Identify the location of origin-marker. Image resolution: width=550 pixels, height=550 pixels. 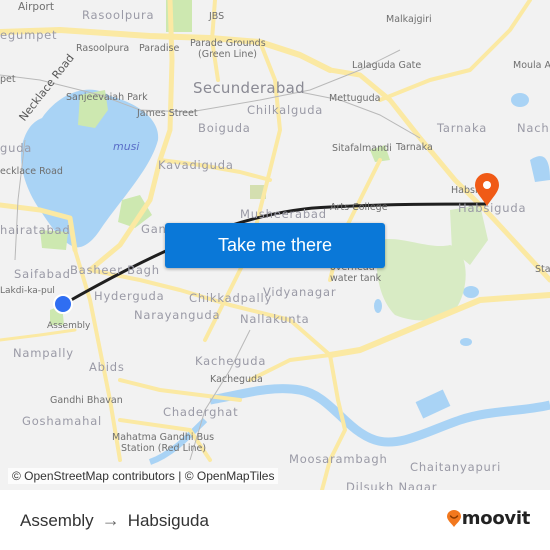
(63, 304).